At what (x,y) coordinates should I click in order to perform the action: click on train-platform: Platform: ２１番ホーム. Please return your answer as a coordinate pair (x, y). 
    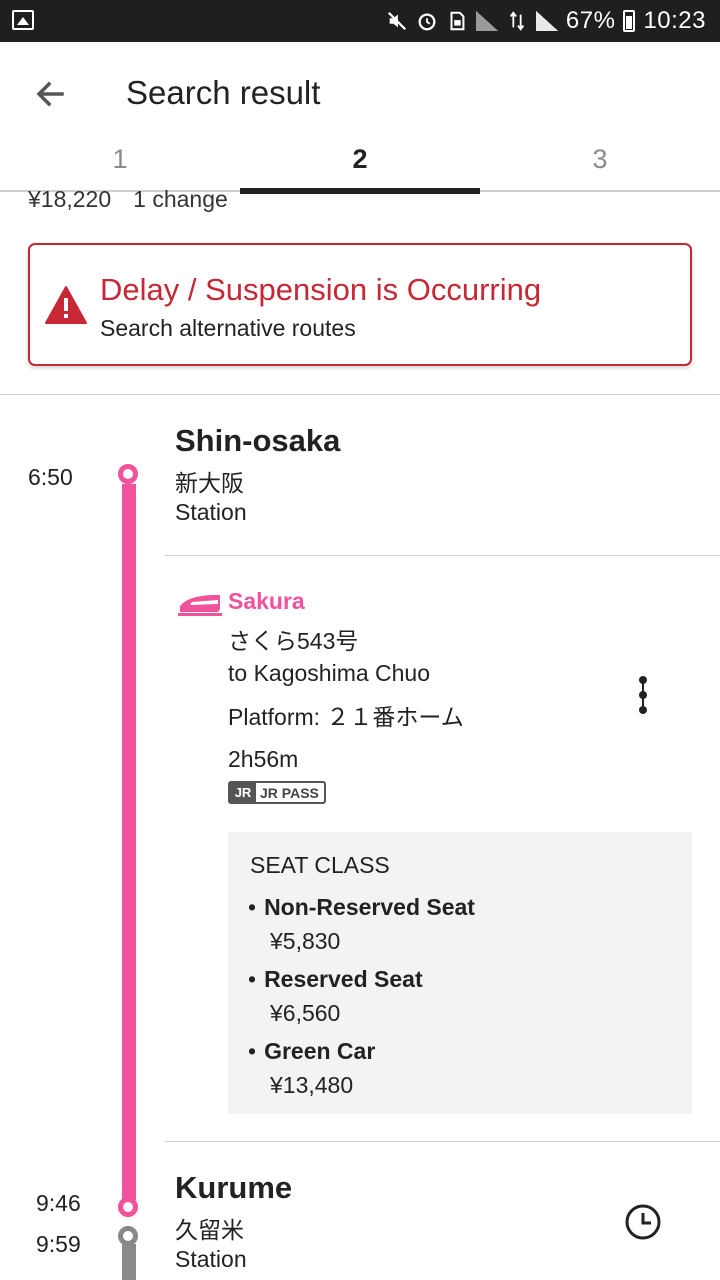
    Looking at the image, I should click on (346, 717).